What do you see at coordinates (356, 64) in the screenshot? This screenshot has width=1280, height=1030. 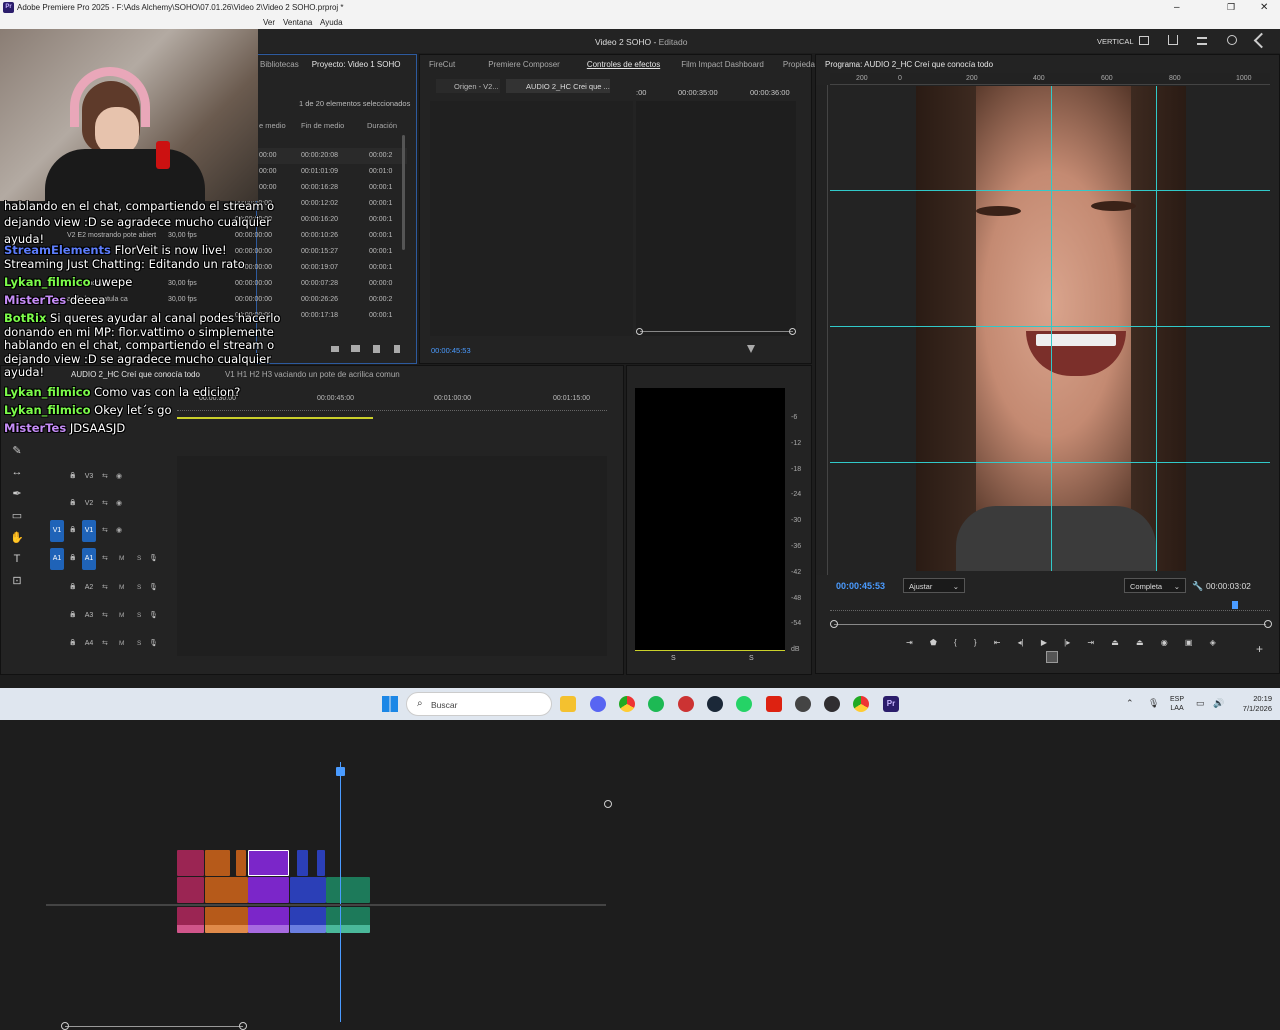 I see `tab-proyecto: Proyecto: Video 1 SOHO` at bounding box center [356, 64].